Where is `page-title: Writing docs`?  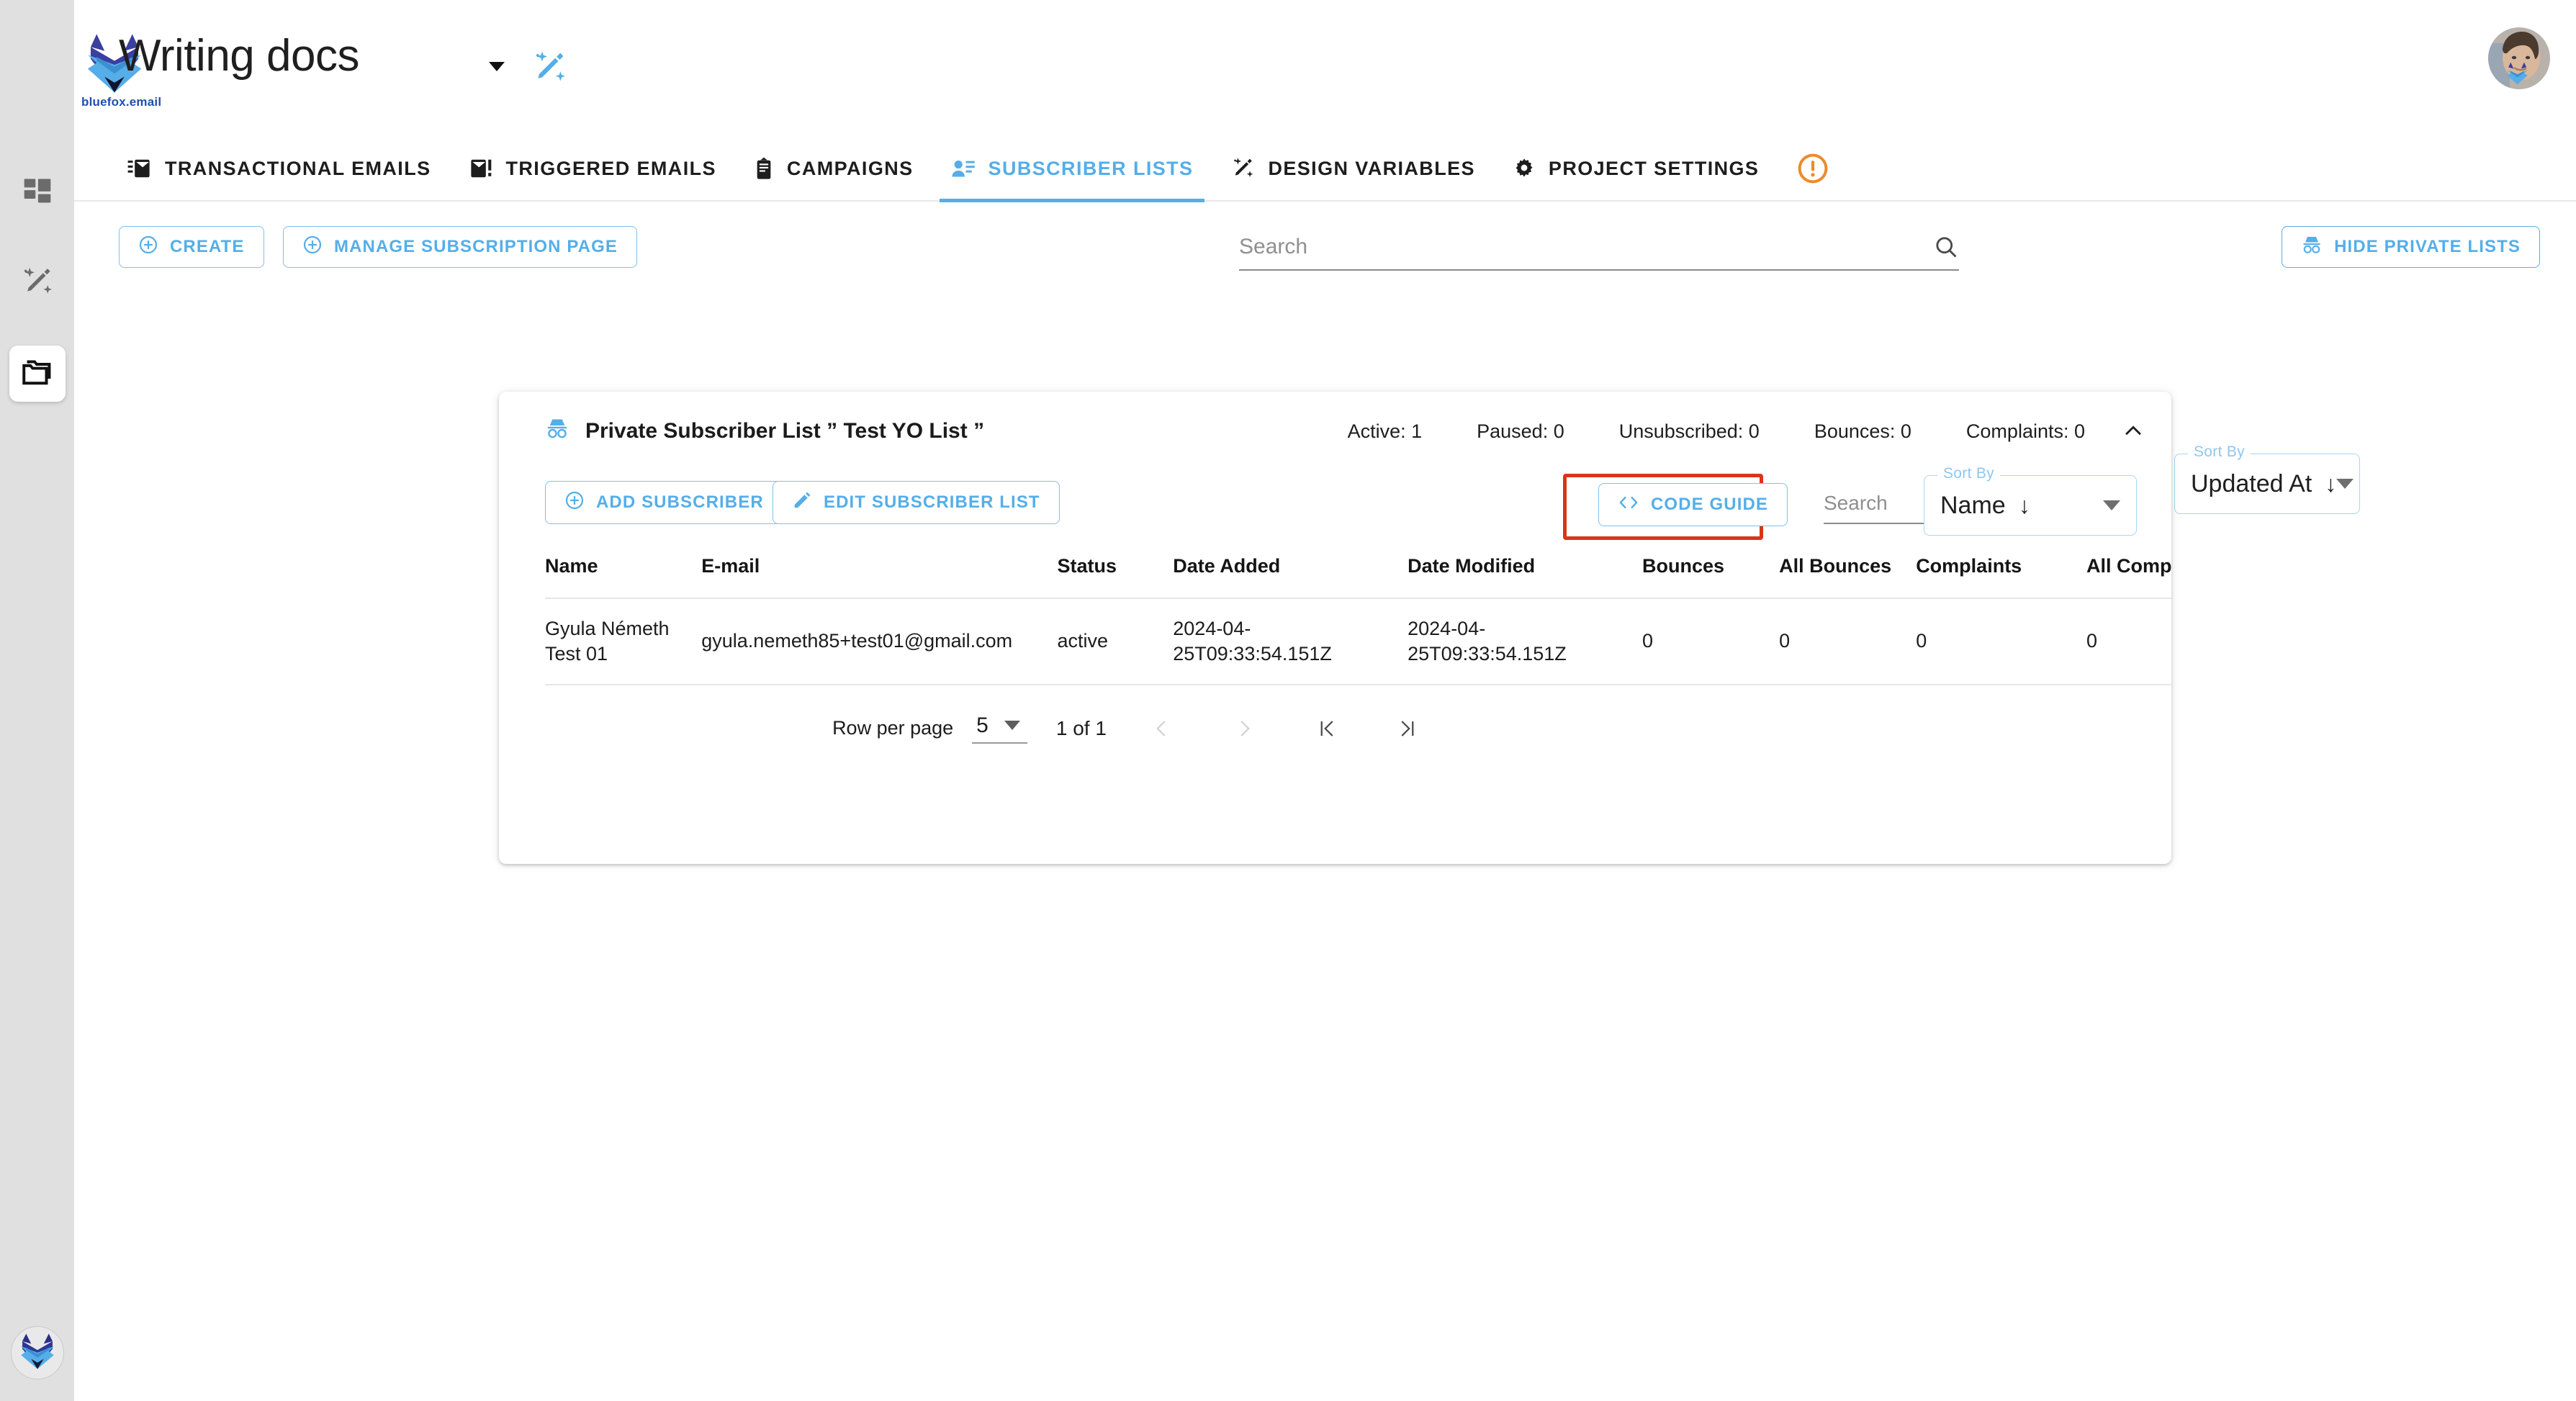 page-title: Writing docs is located at coordinates (239, 56).